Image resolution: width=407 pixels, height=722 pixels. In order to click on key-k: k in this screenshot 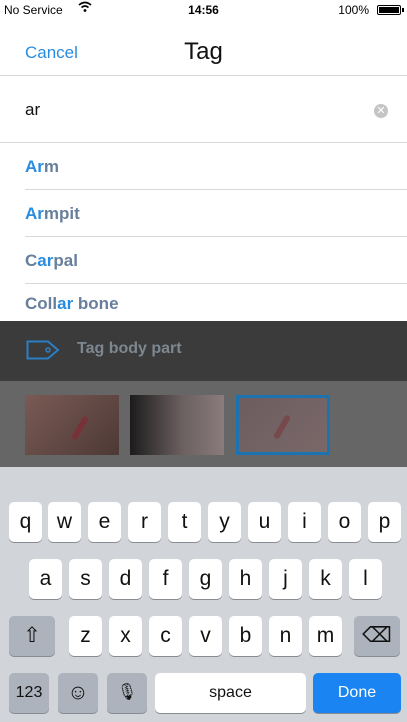, I will do `click(325, 579)`.